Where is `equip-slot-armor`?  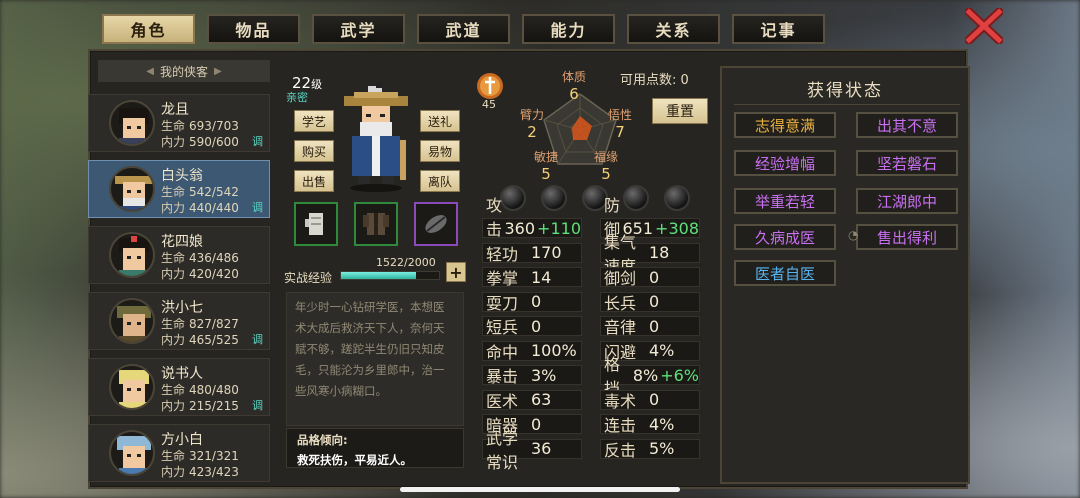
equip-slot-armor is located at coordinates (376, 224).